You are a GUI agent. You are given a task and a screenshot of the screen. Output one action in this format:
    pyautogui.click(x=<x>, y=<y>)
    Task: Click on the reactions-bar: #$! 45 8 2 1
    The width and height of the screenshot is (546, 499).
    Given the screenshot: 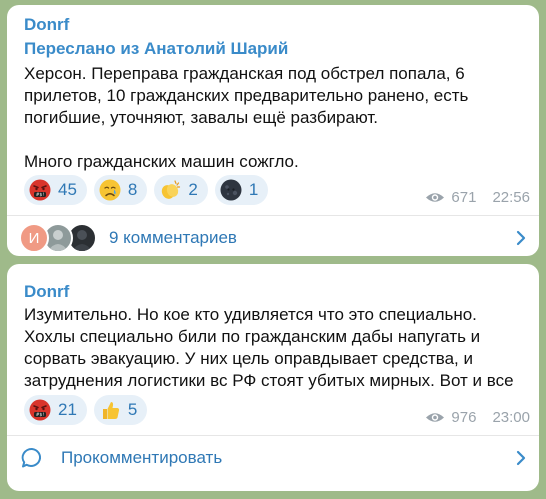 What is the action you would take?
    pyautogui.click(x=146, y=190)
    